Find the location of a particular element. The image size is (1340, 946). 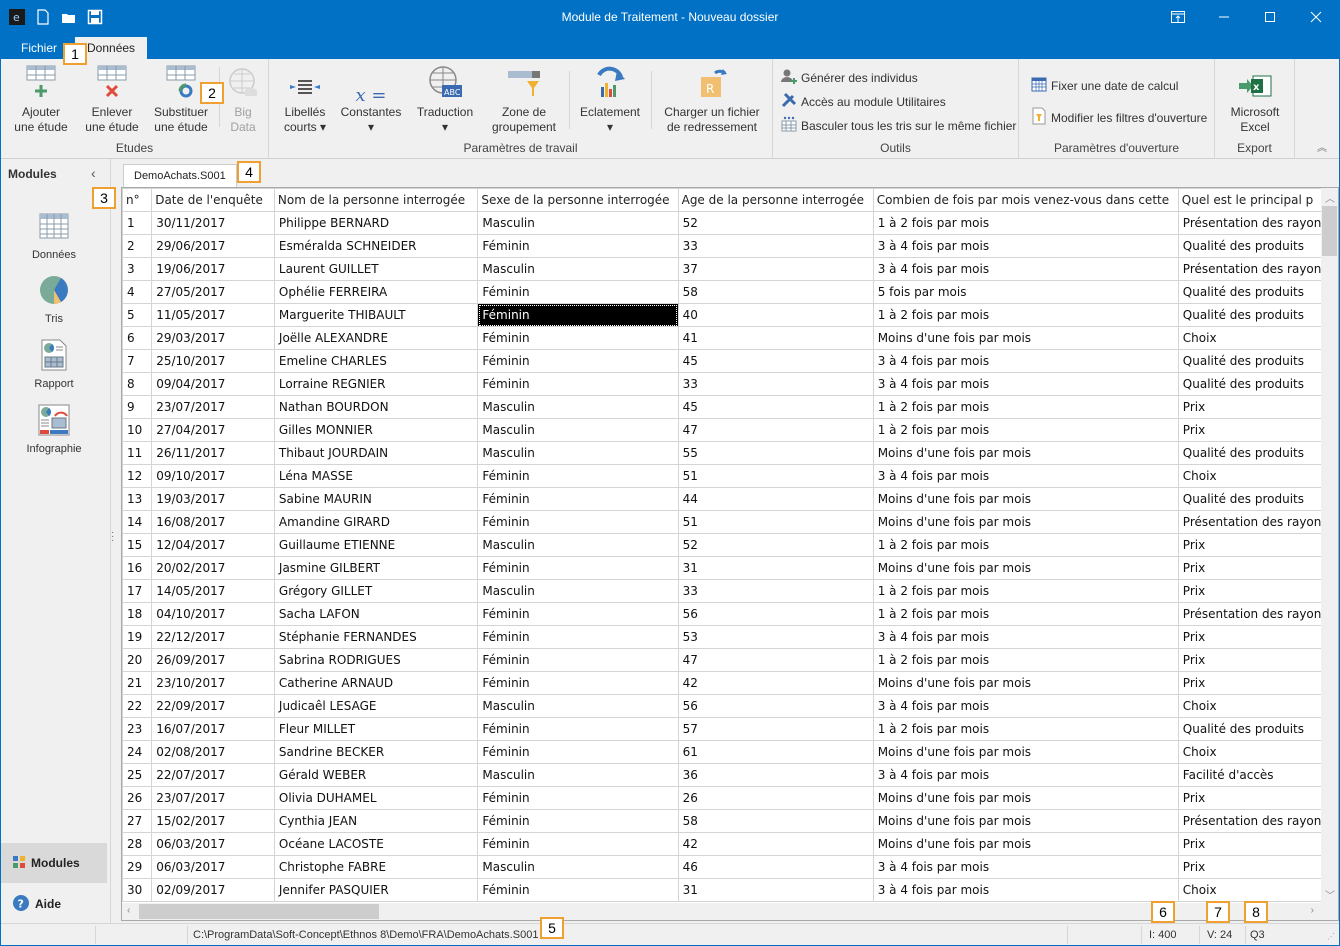

row-number-cell: 27 is located at coordinates (137, 821).